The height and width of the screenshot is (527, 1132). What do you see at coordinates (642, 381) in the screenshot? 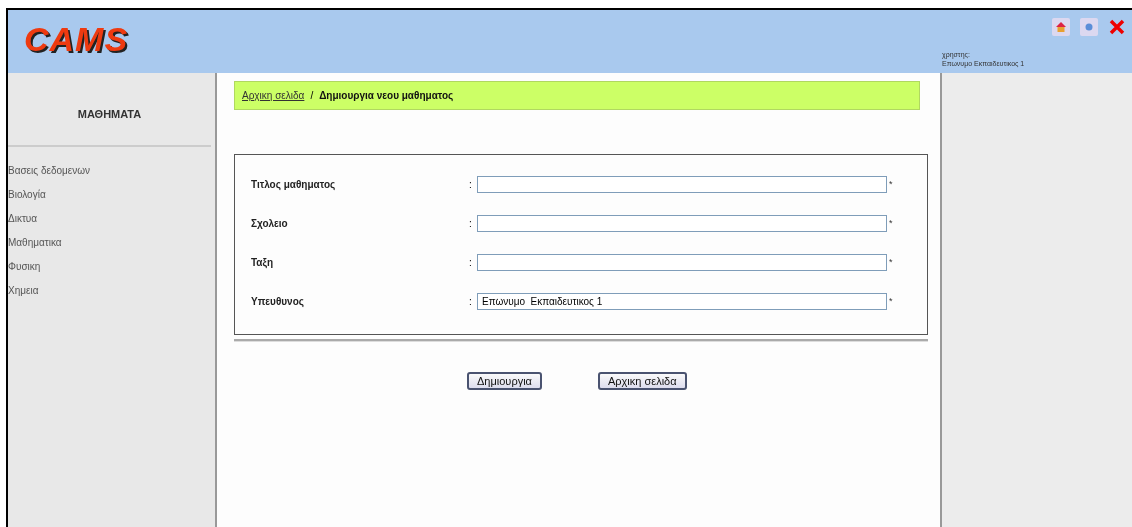
I see `home-button: Αρχικη σελιδα` at bounding box center [642, 381].